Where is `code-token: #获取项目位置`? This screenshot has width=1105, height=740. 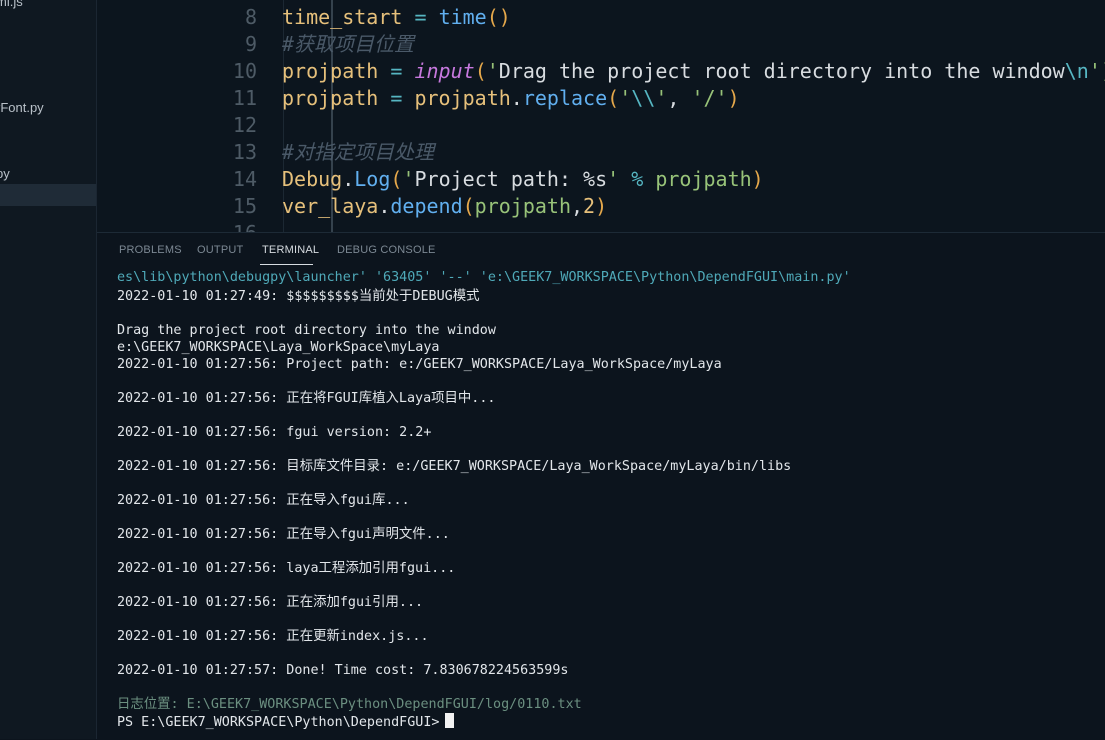
code-token: #获取项目位置 is located at coordinates (348, 44).